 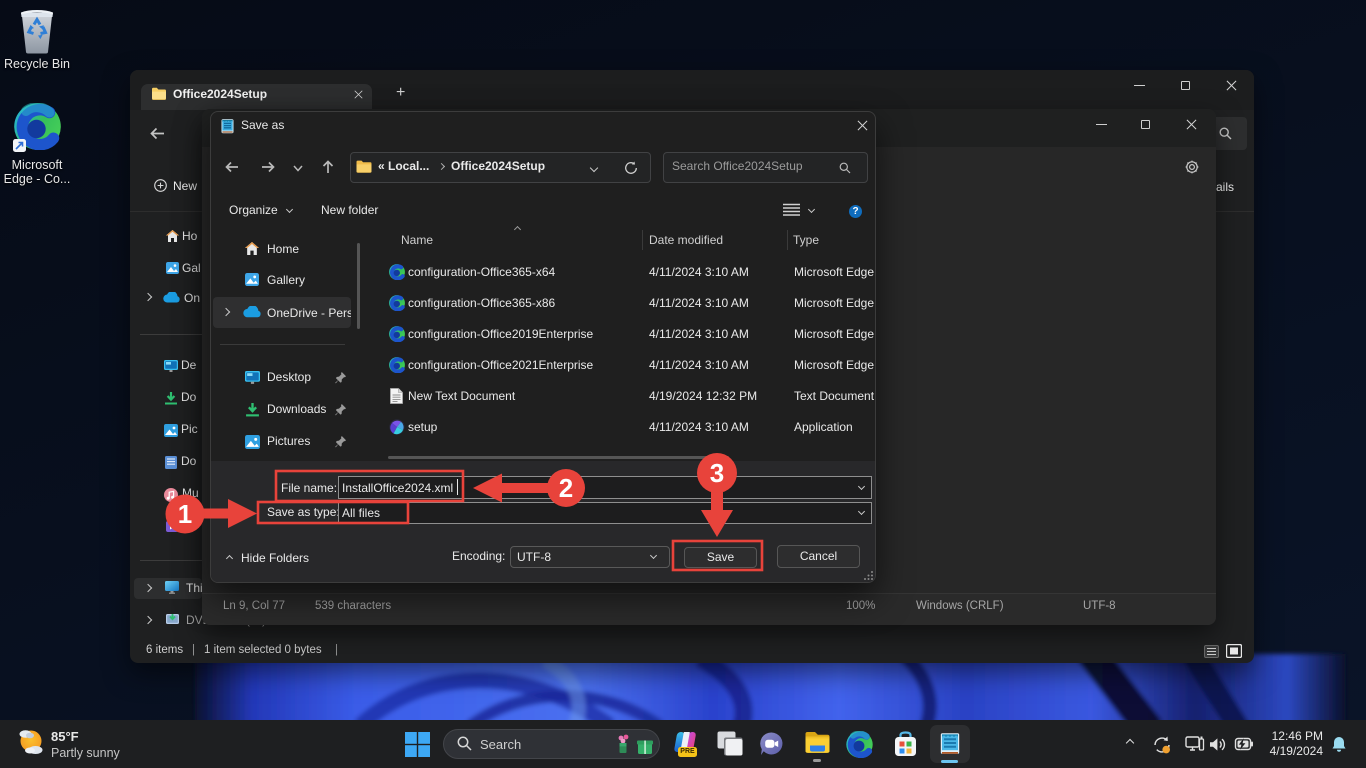 I want to click on svg-text: 1, so click(x=185, y=514).